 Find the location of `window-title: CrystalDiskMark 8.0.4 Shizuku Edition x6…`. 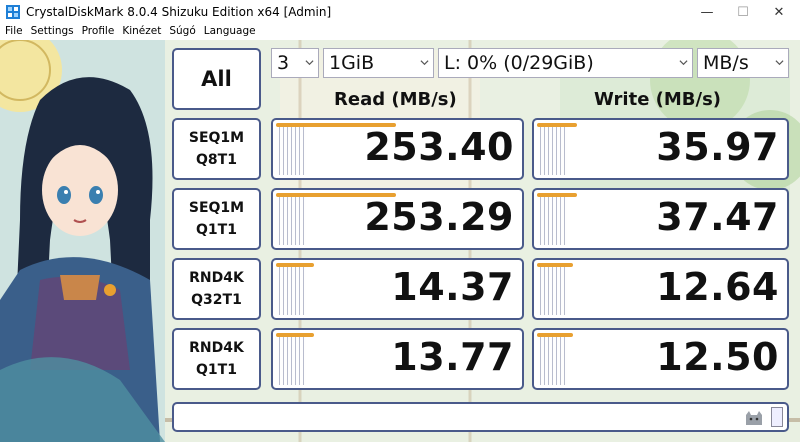

window-title: CrystalDiskMark 8.0.4 Shizuku Edition x6… is located at coordinates (179, 12).